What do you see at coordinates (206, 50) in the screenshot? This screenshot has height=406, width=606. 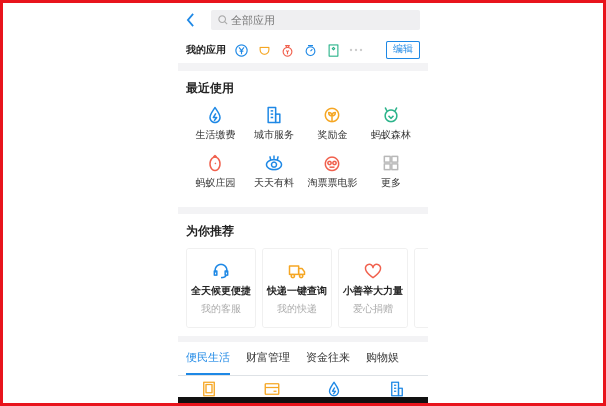 I see `my-apps-label: 我的应用` at bounding box center [206, 50].